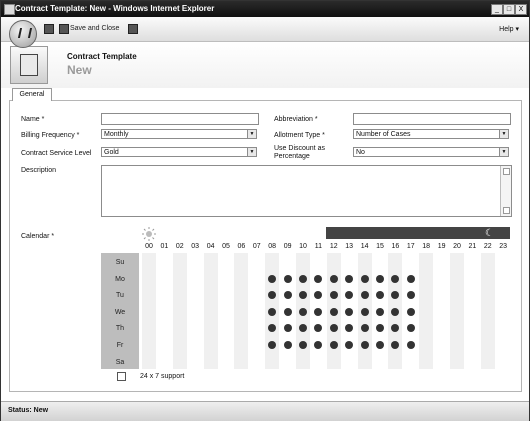 The height and width of the screenshot is (421, 530). I want to click on billing-frequency-label: Billing Frequency *, so click(50, 135).